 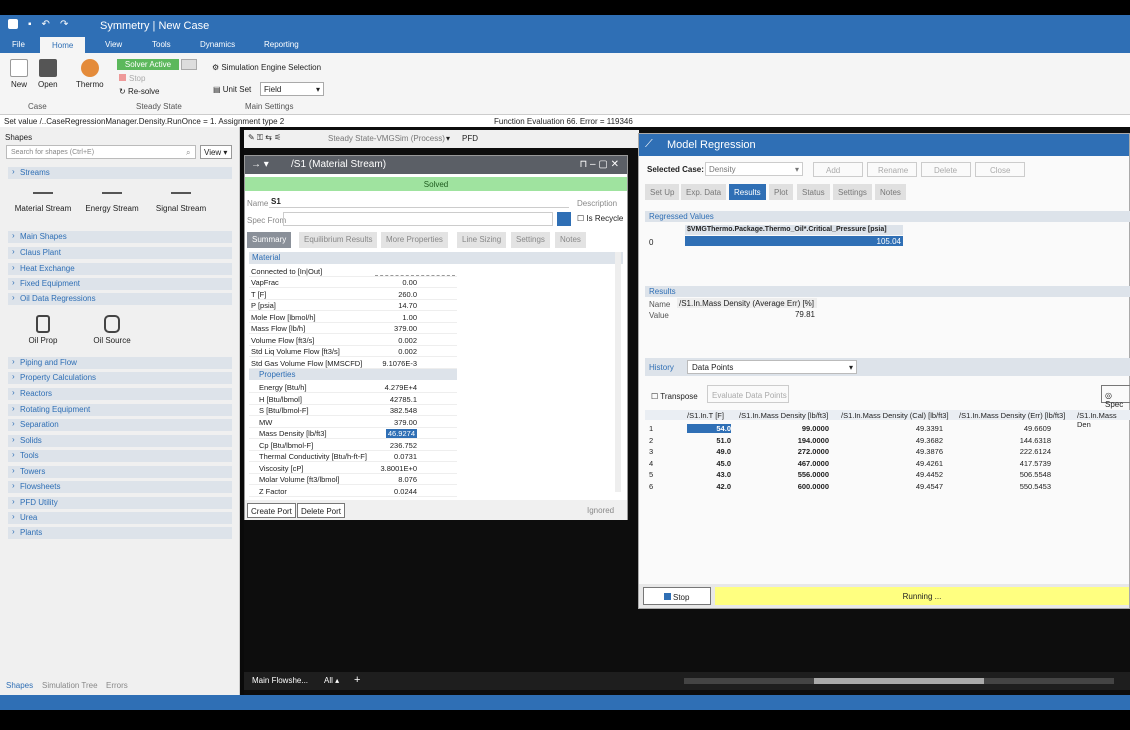 I want to click on tab-errors: Errors, so click(x=117, y=685).